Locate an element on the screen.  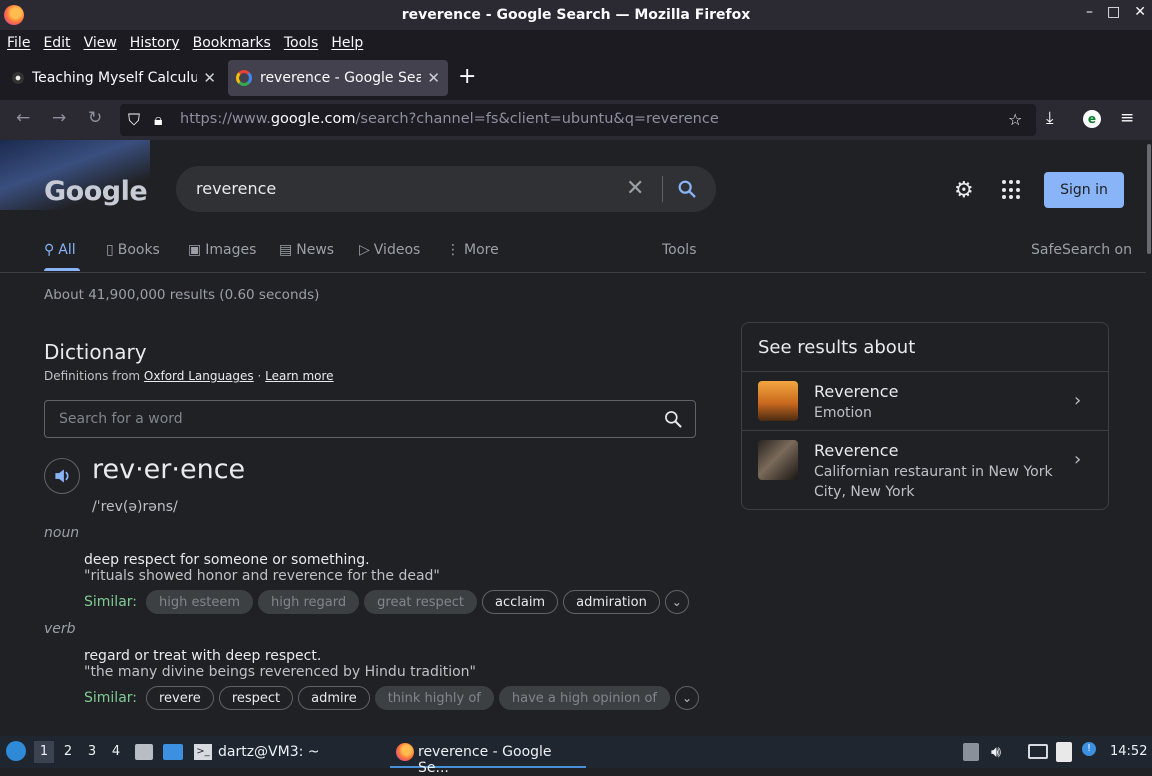
menu-help: Help is located at coordinates (347, 43).